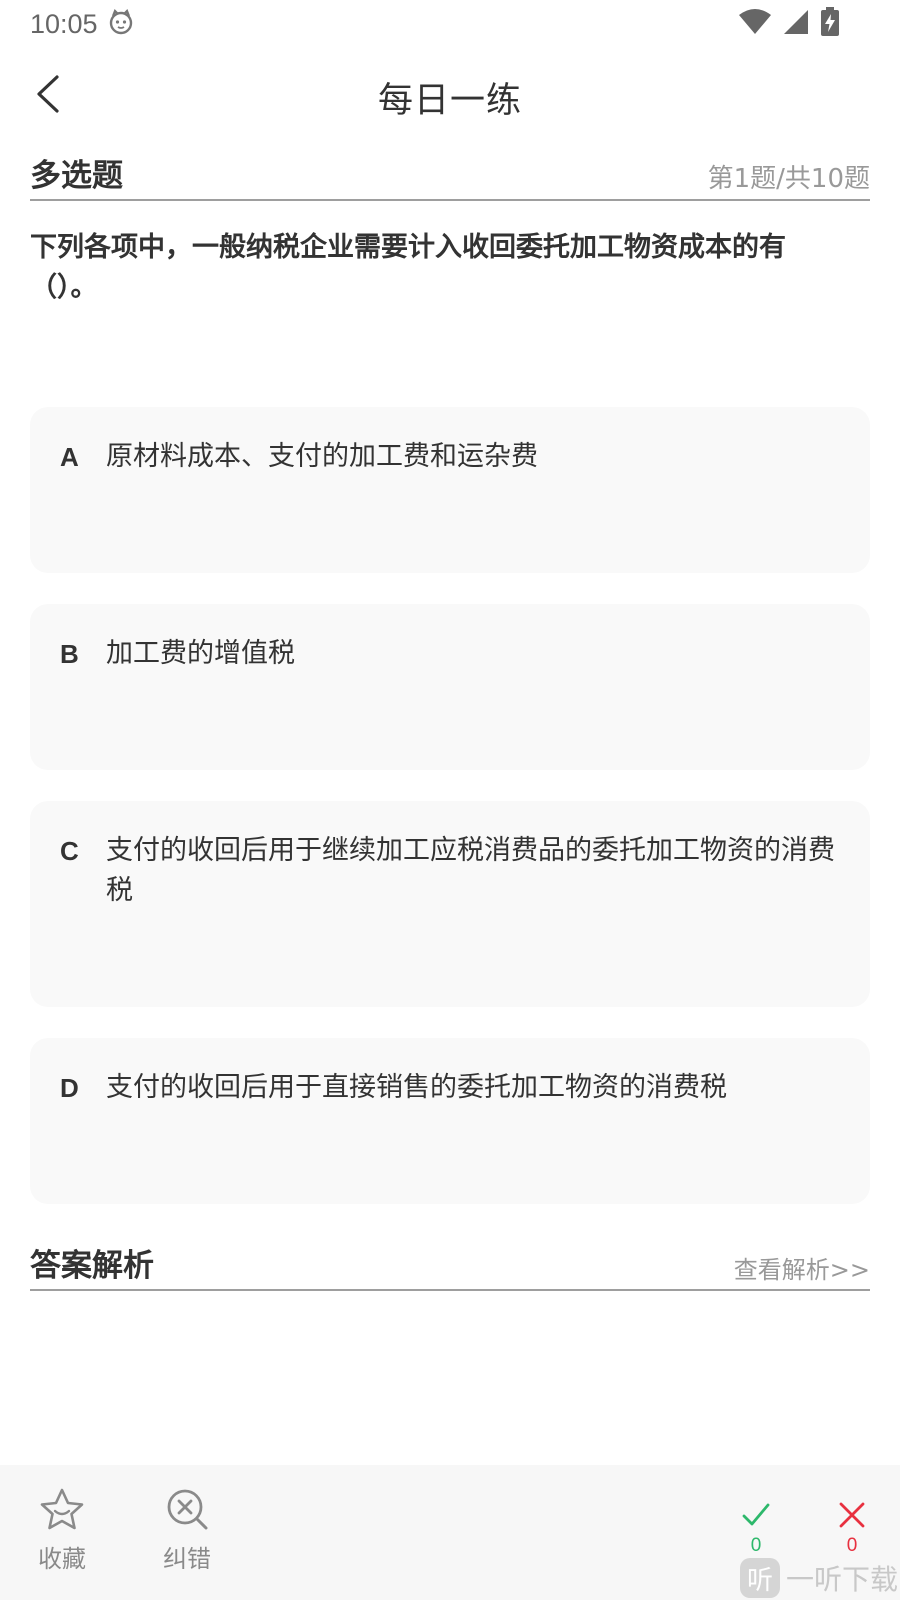  What do you see at coordinates (450, 175) in the screenshot?
I see `question-section-header: 多选题 第1题/共10题` at bounding box center [450, 175].